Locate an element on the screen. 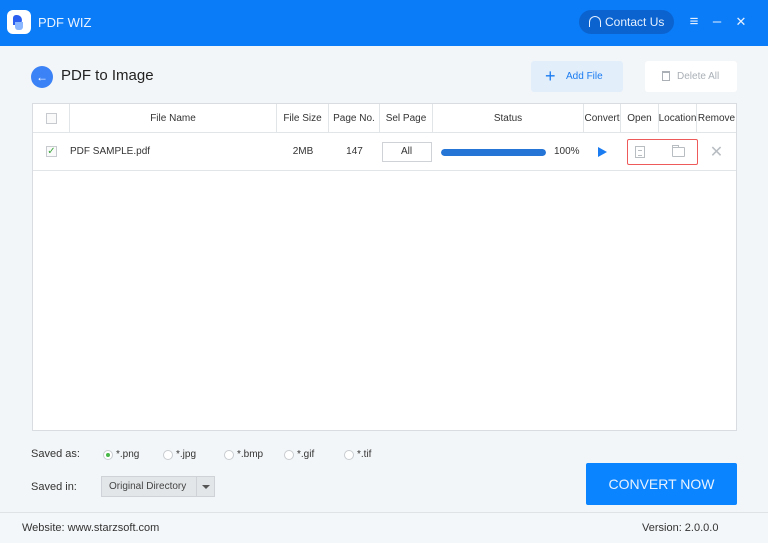 The height and width of the screenshot is (543, 768). contact-us-button: Contact Us is located at coordinates (626, 22).